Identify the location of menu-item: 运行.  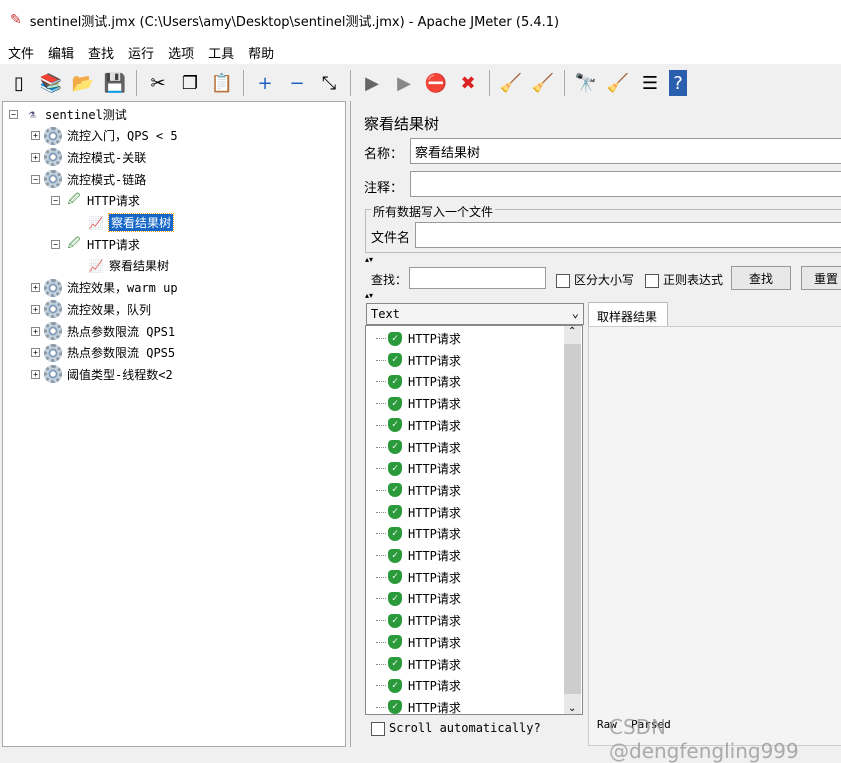
(141, 52).